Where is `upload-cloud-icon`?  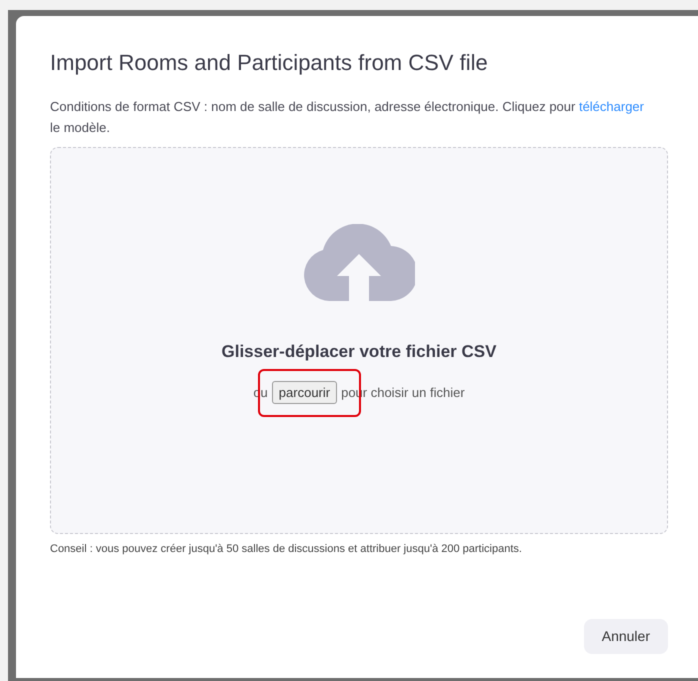
upload-cloud-icon is located at coordinates (359, 263).